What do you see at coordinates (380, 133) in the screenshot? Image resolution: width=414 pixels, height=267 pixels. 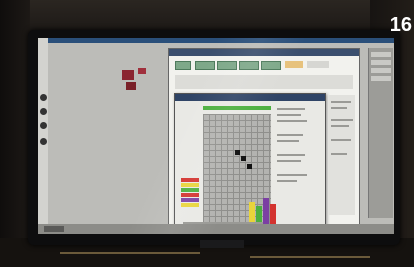 I see `right-side-panel` at bounding box center [380, 133].